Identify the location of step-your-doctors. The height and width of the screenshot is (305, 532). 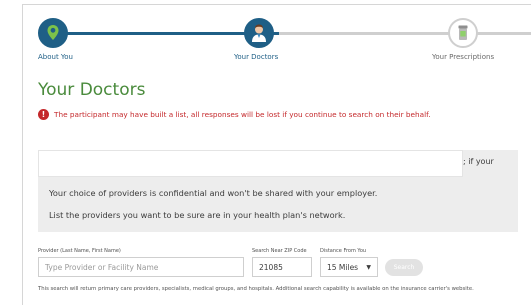
(259, 33).